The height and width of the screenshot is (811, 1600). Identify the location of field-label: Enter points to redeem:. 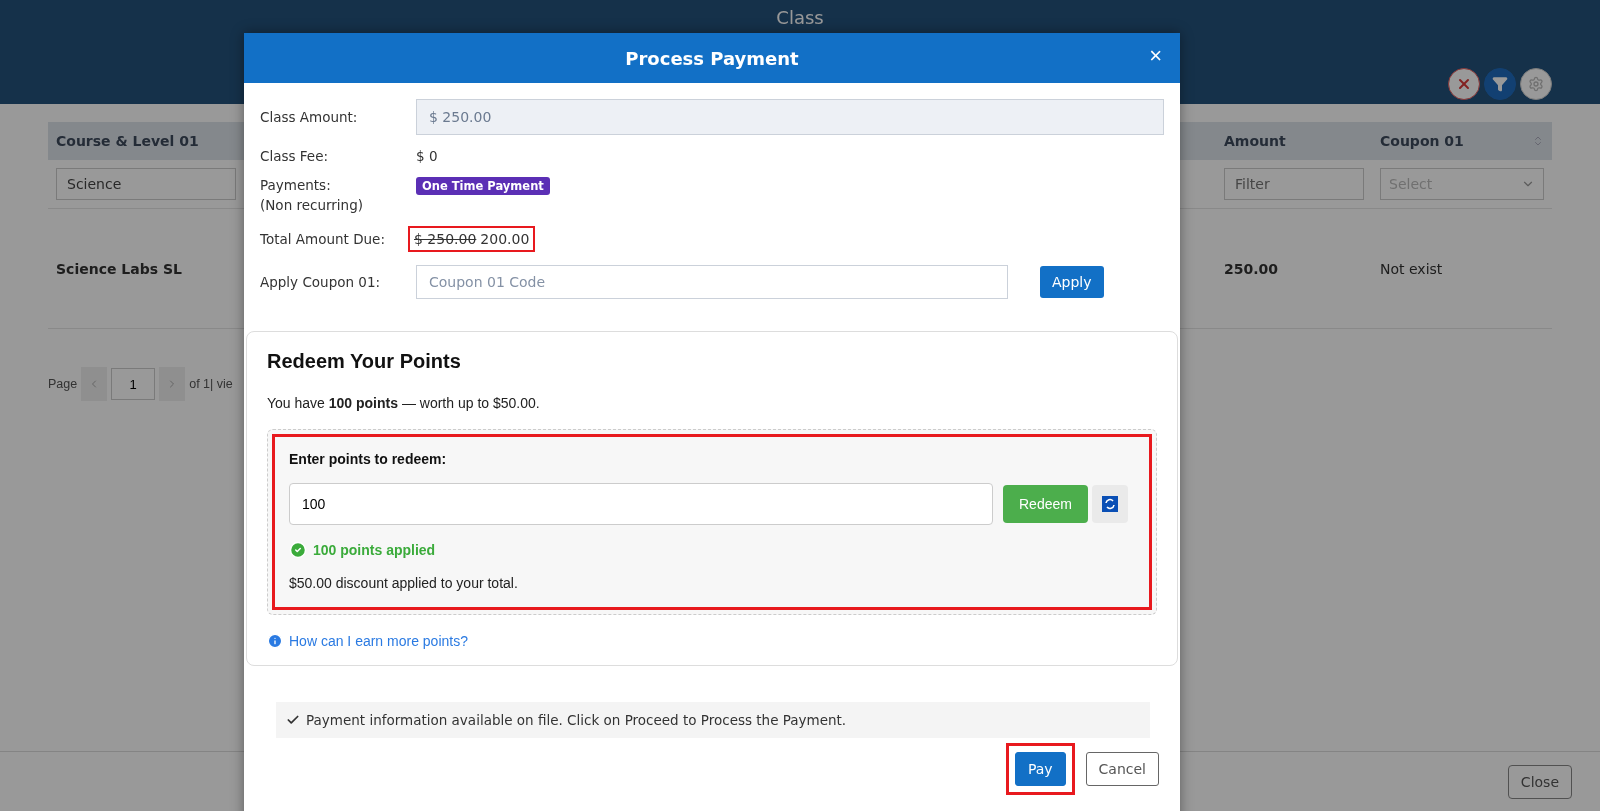
(368, 459).